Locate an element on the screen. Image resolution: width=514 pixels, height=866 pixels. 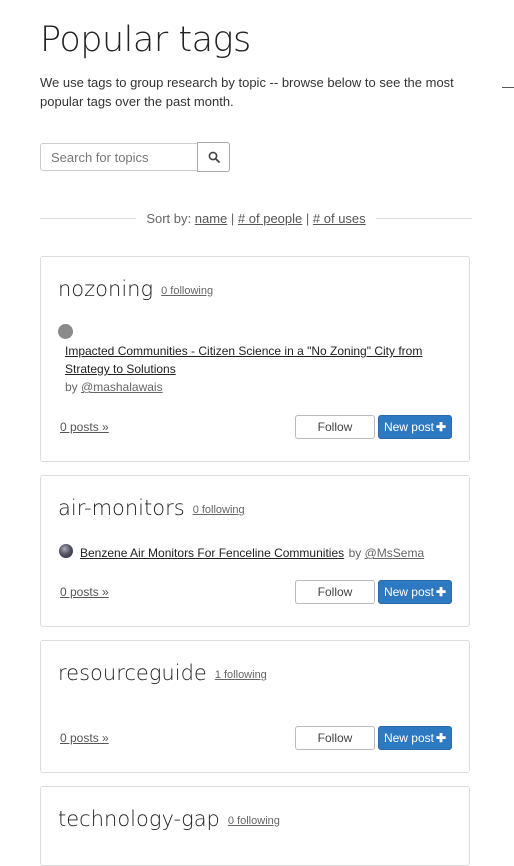
tag-header: nozoning 0 following is located at coordinates (135, 289).